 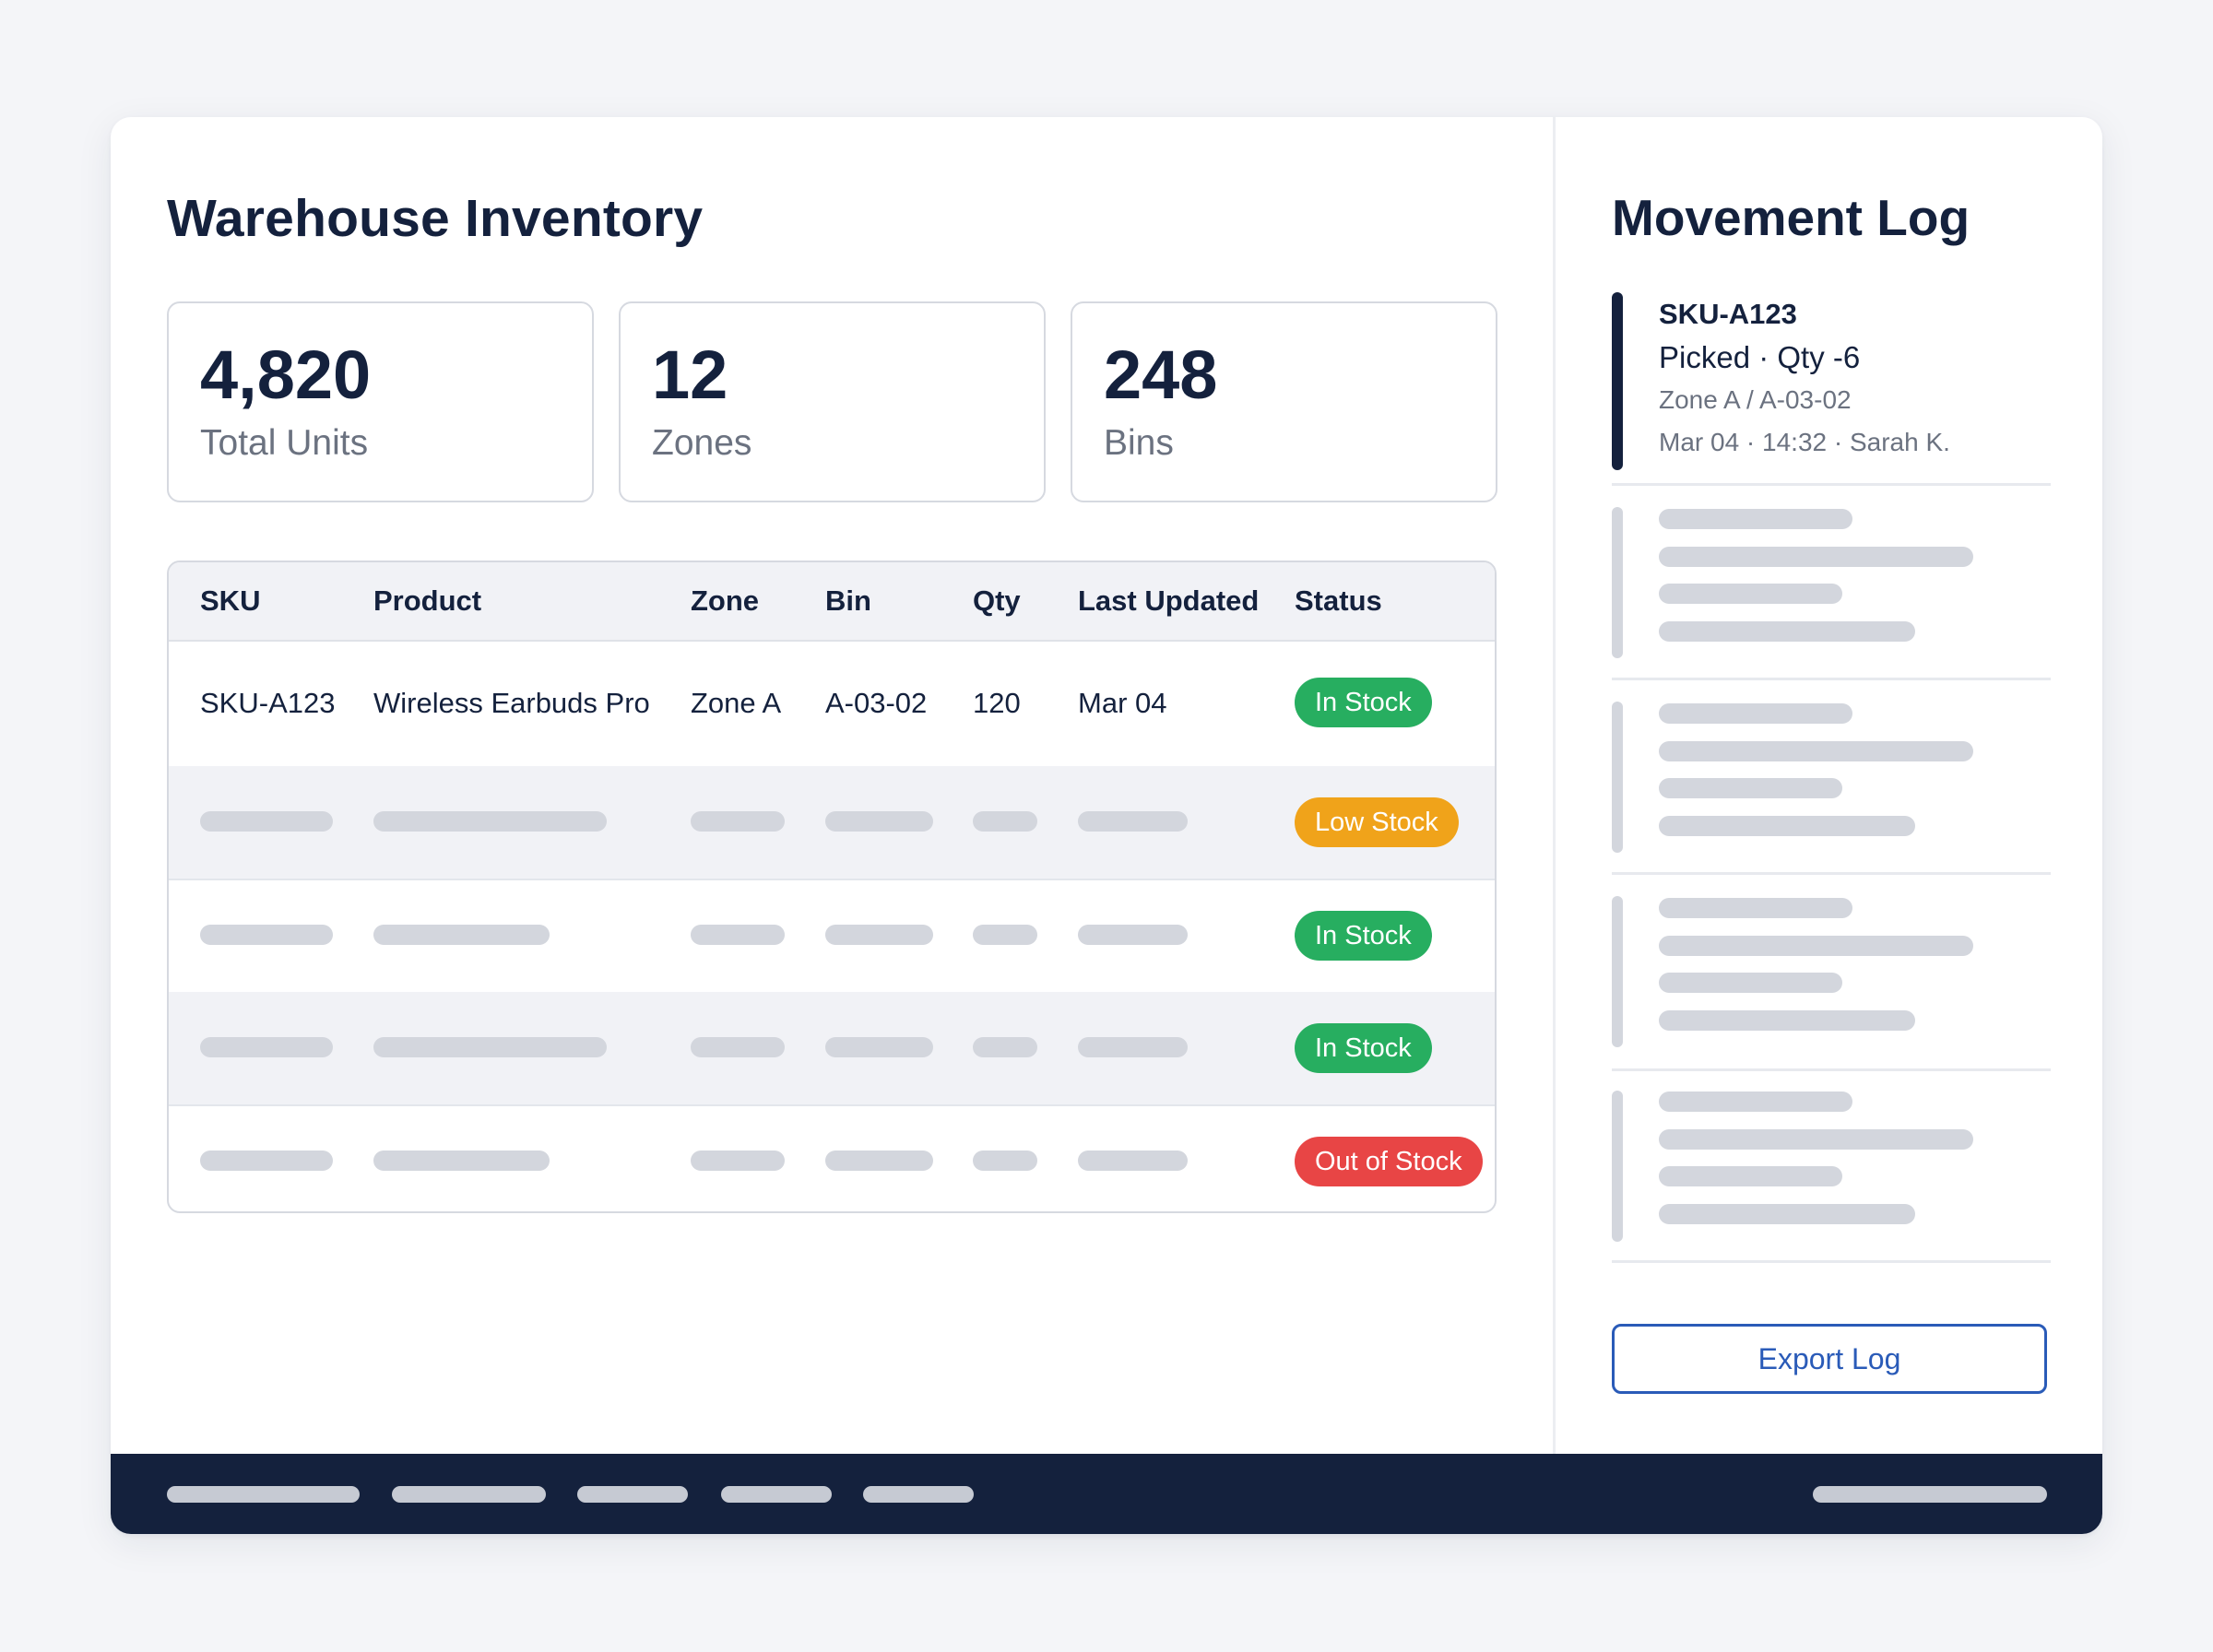 I want to click on movement-log-title: Movement Log, so click(x=1791, y=217).